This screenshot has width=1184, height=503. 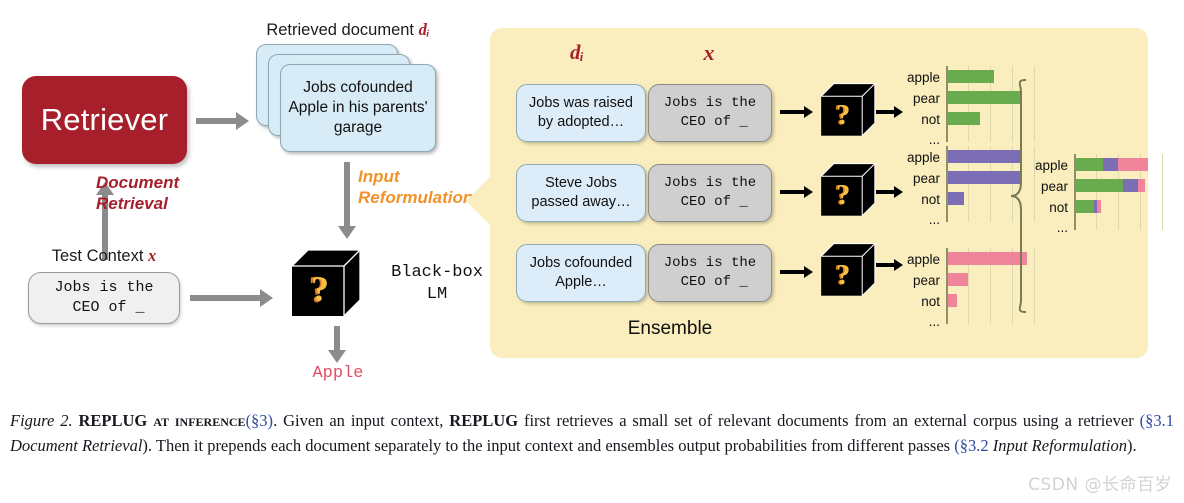 I want to click on caption-figure-number: Figure 2., so click(x=41, y=420).